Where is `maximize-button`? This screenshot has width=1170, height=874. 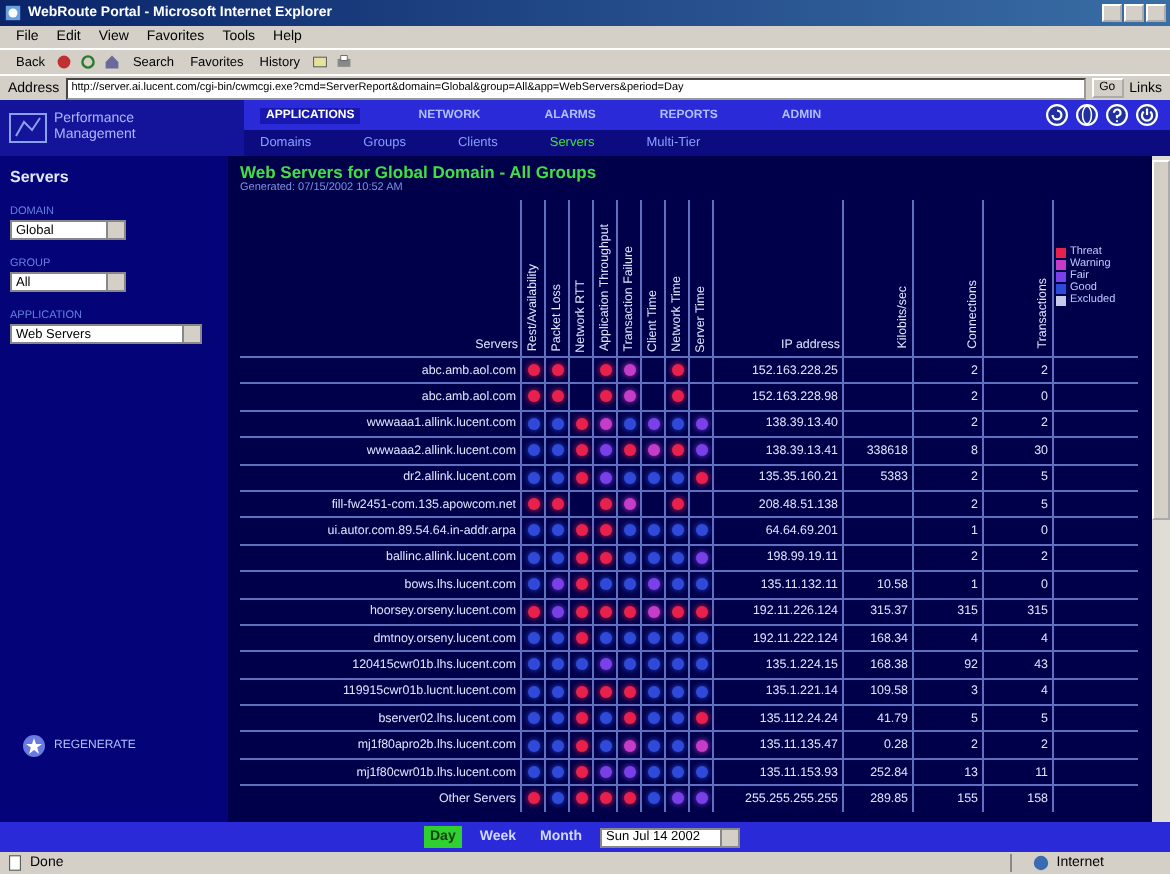
maximize-button is located at coordinates (1134, 13).